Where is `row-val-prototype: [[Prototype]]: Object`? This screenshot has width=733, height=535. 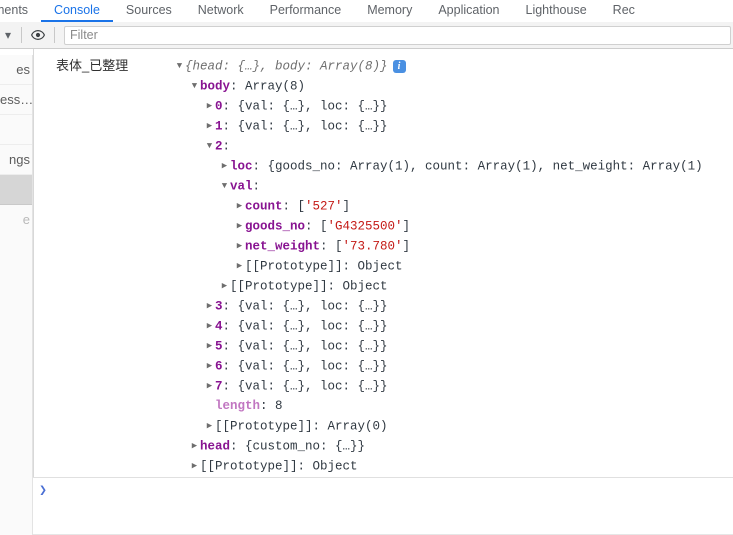 row-val-prototype: [[Prototype]]: Object is located at coordinates (383, 266).